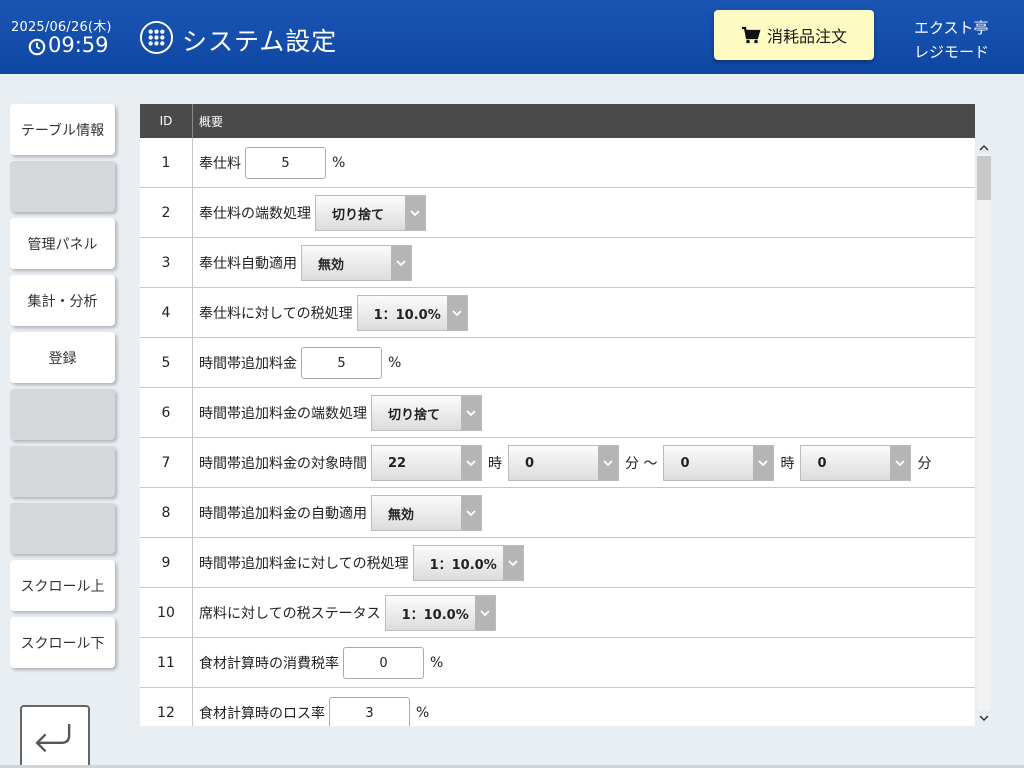  I want to click on row-label: 時間帯追加料金に対しての税処理, so click(304, 564).